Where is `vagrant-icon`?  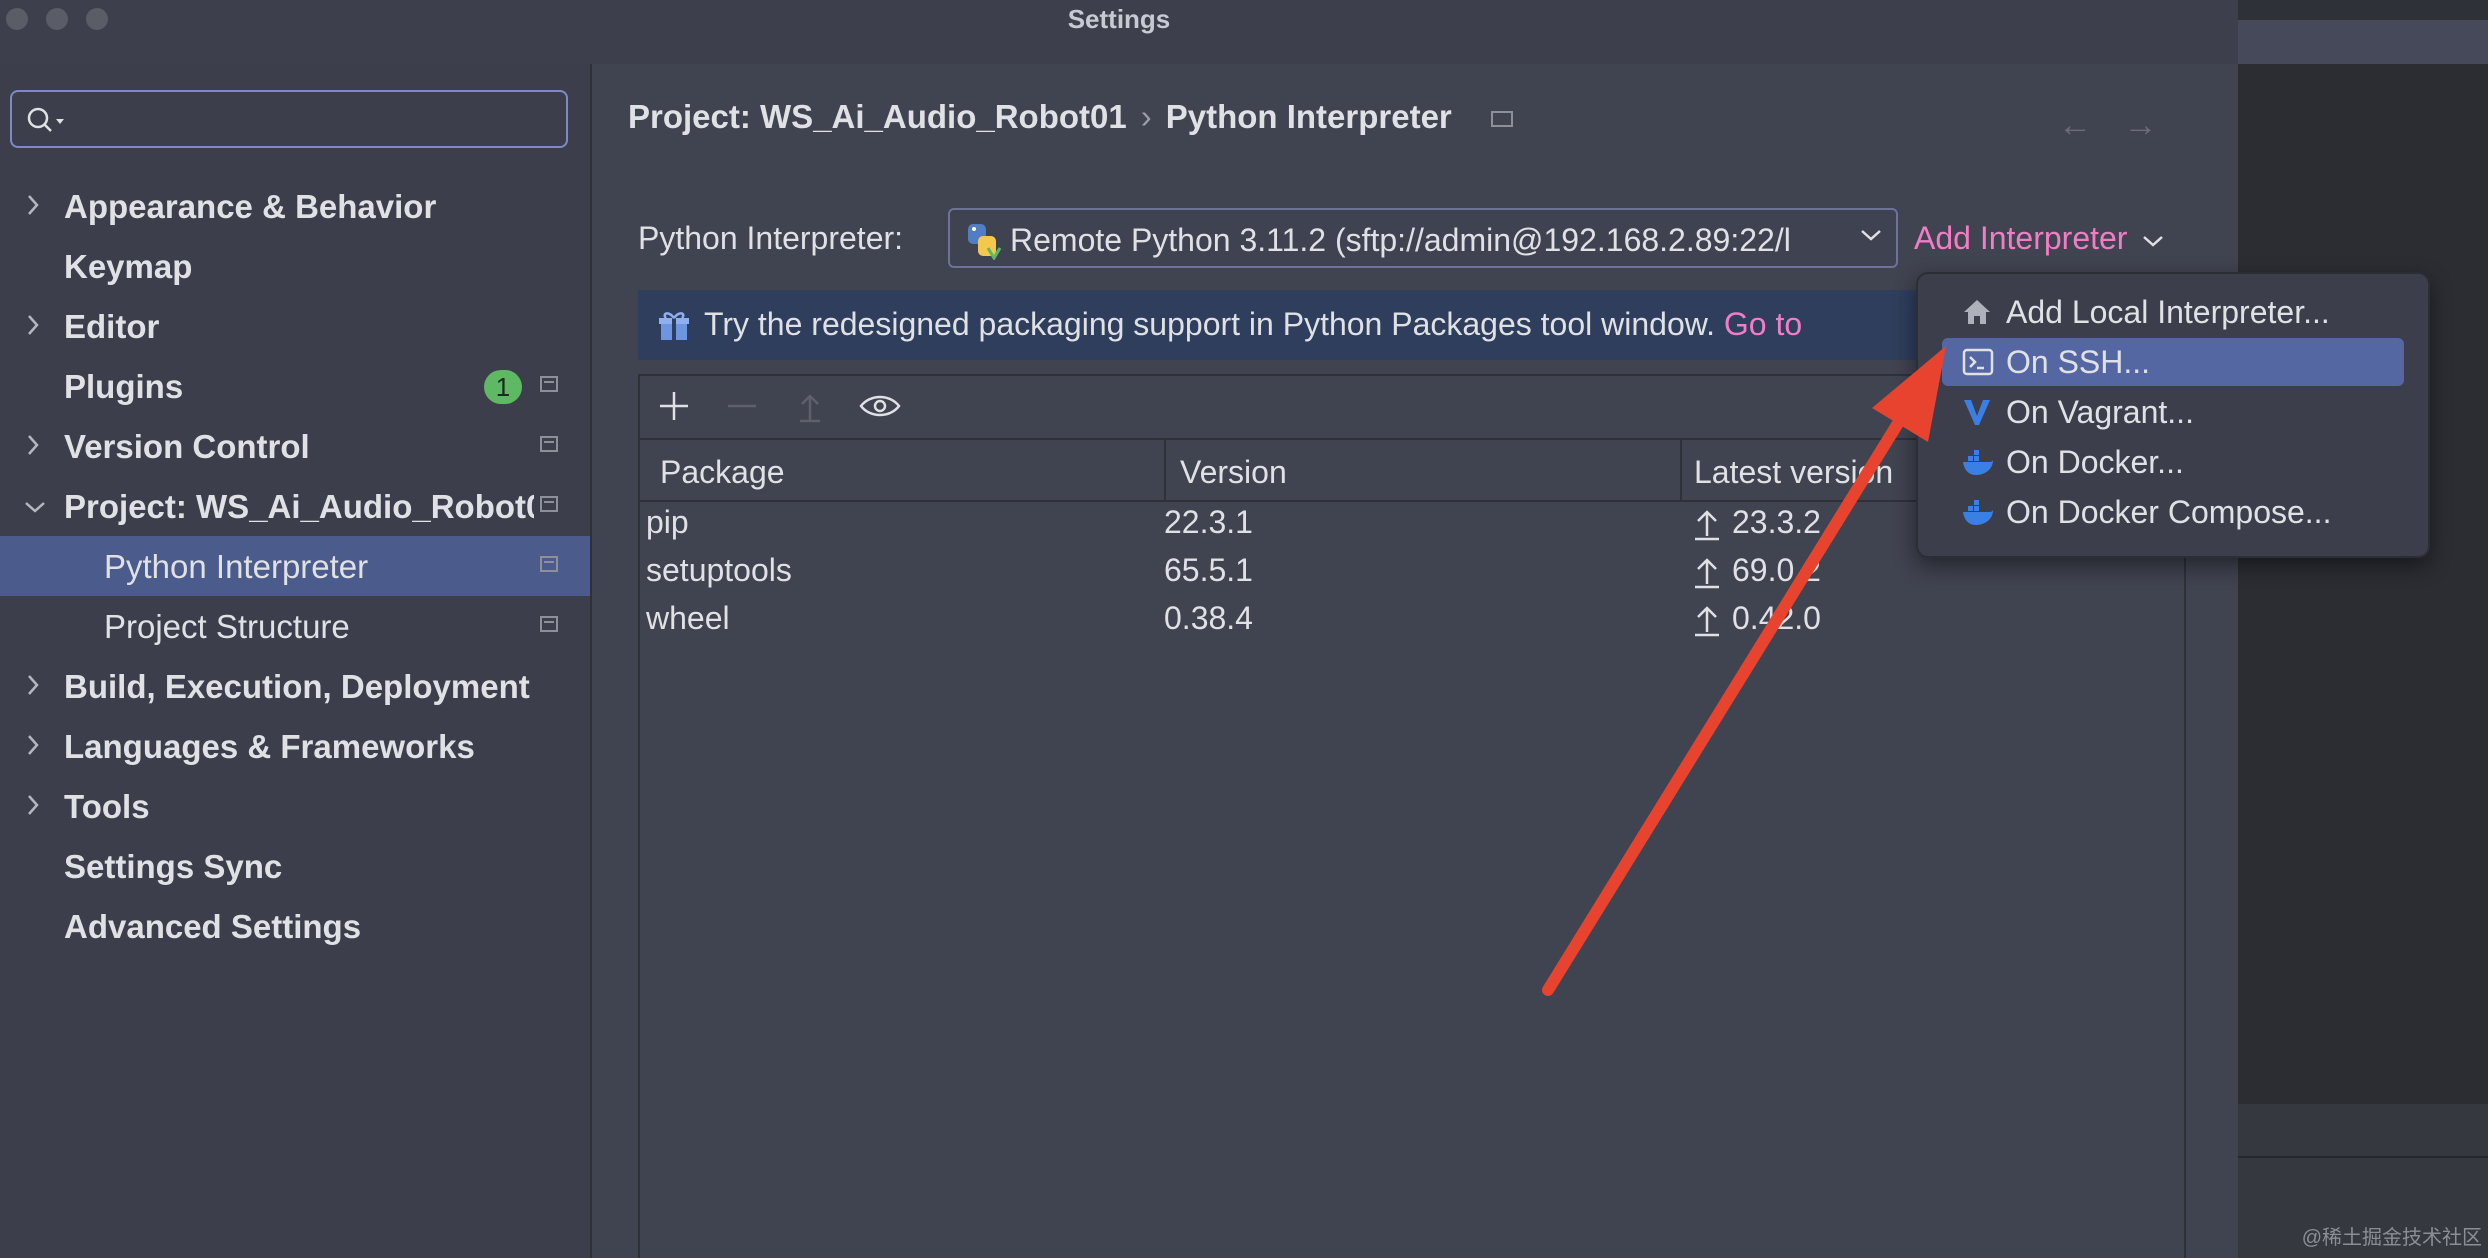 vagrant-icon is located at coordinates (1977, 412).